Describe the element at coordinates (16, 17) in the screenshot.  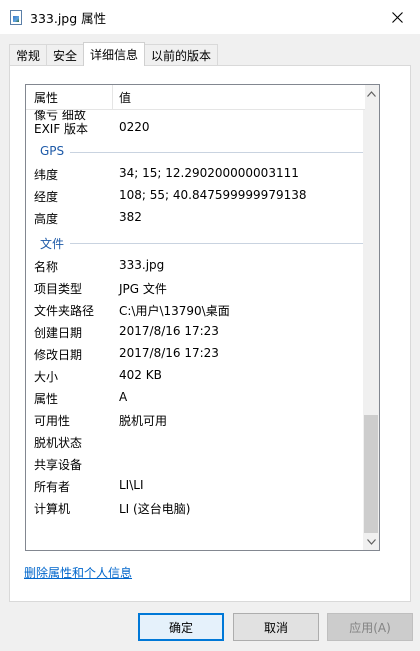
I see `image-file-icon` at that location.